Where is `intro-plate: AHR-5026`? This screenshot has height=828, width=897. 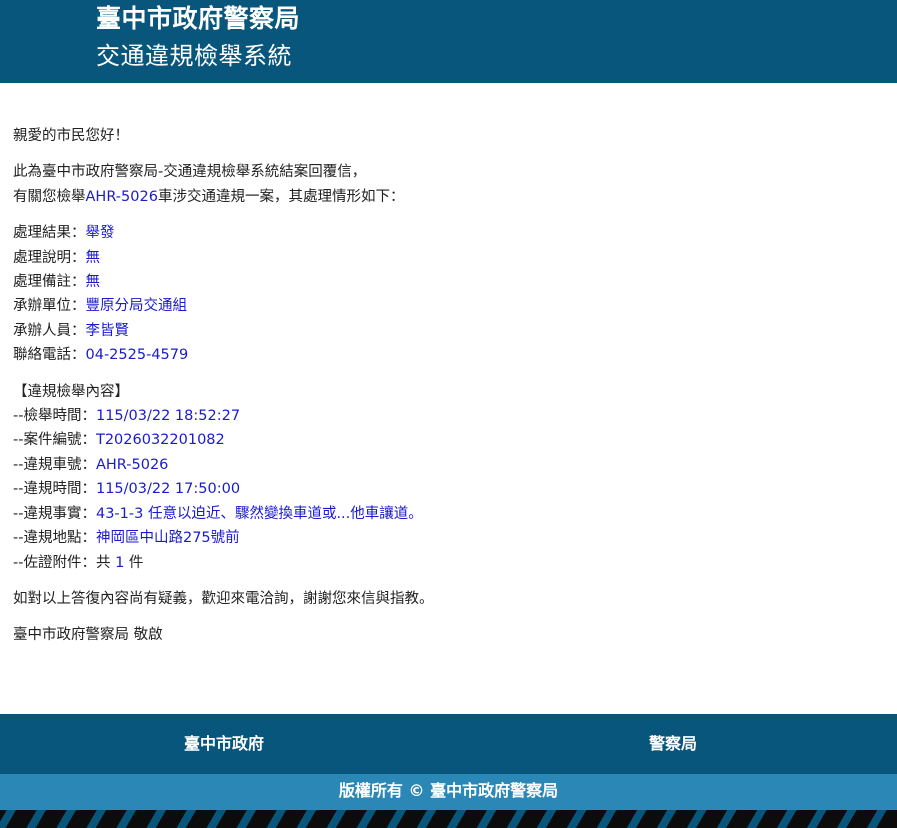
intro-plate: AHR-5026 is located at coordinates (121, 196).